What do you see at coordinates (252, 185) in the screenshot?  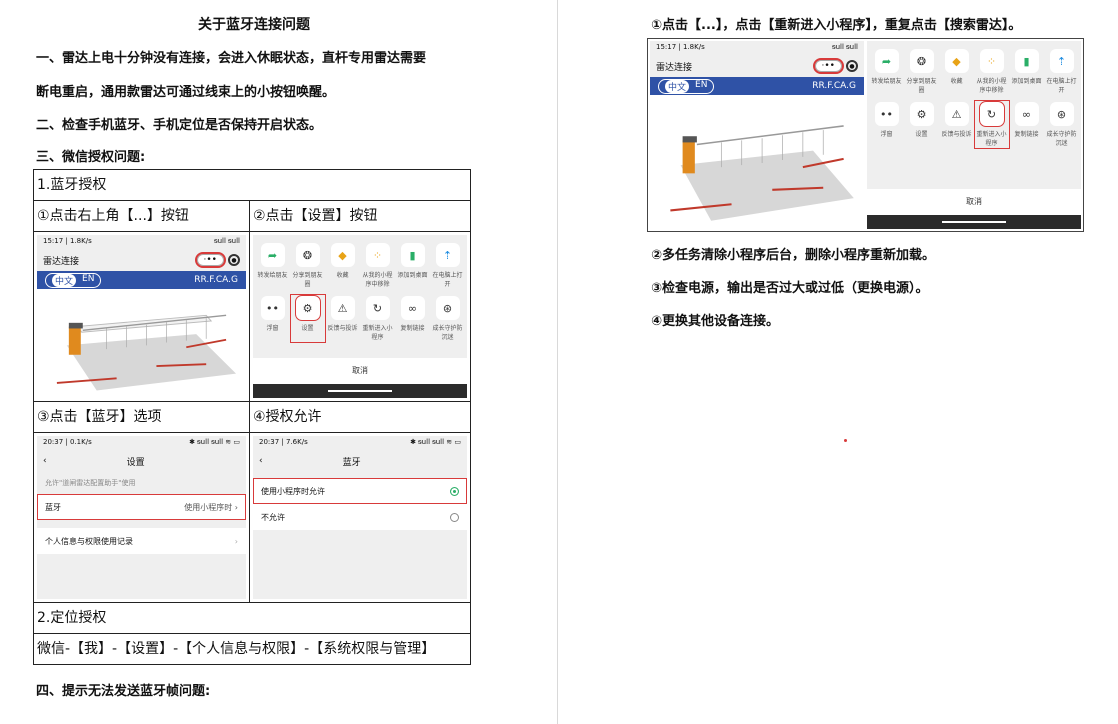 I see `section-bluetooth: 1.蓝牙授权` at bounding box center [252, 185].